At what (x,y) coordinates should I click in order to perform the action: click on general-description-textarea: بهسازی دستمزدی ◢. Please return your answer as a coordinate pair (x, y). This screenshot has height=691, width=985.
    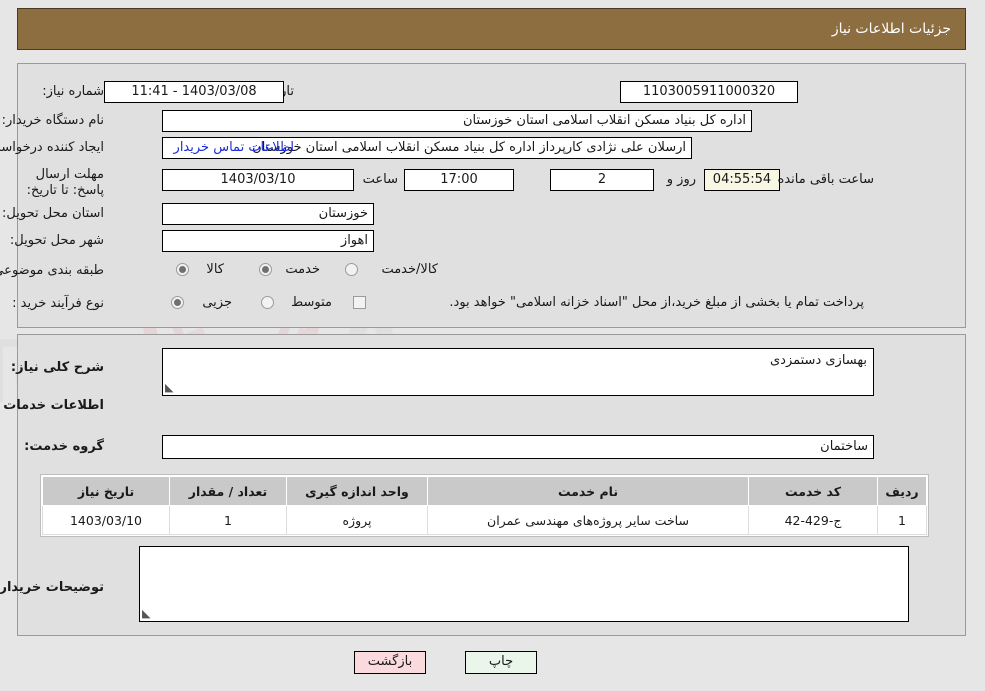
    Looking at the image, I should click on (519, 372).